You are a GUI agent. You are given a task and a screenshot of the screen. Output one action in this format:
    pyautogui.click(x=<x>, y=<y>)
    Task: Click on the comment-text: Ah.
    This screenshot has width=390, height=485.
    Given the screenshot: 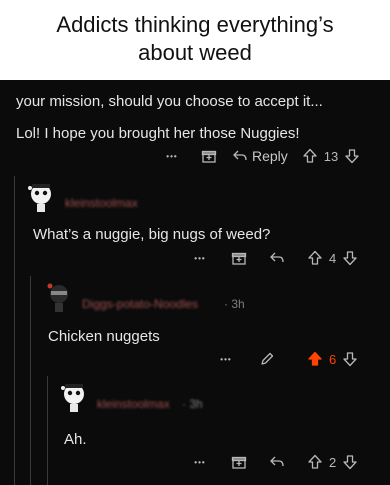 What is the action you would take?
    pyautogui.click(x=75, y=439)
    